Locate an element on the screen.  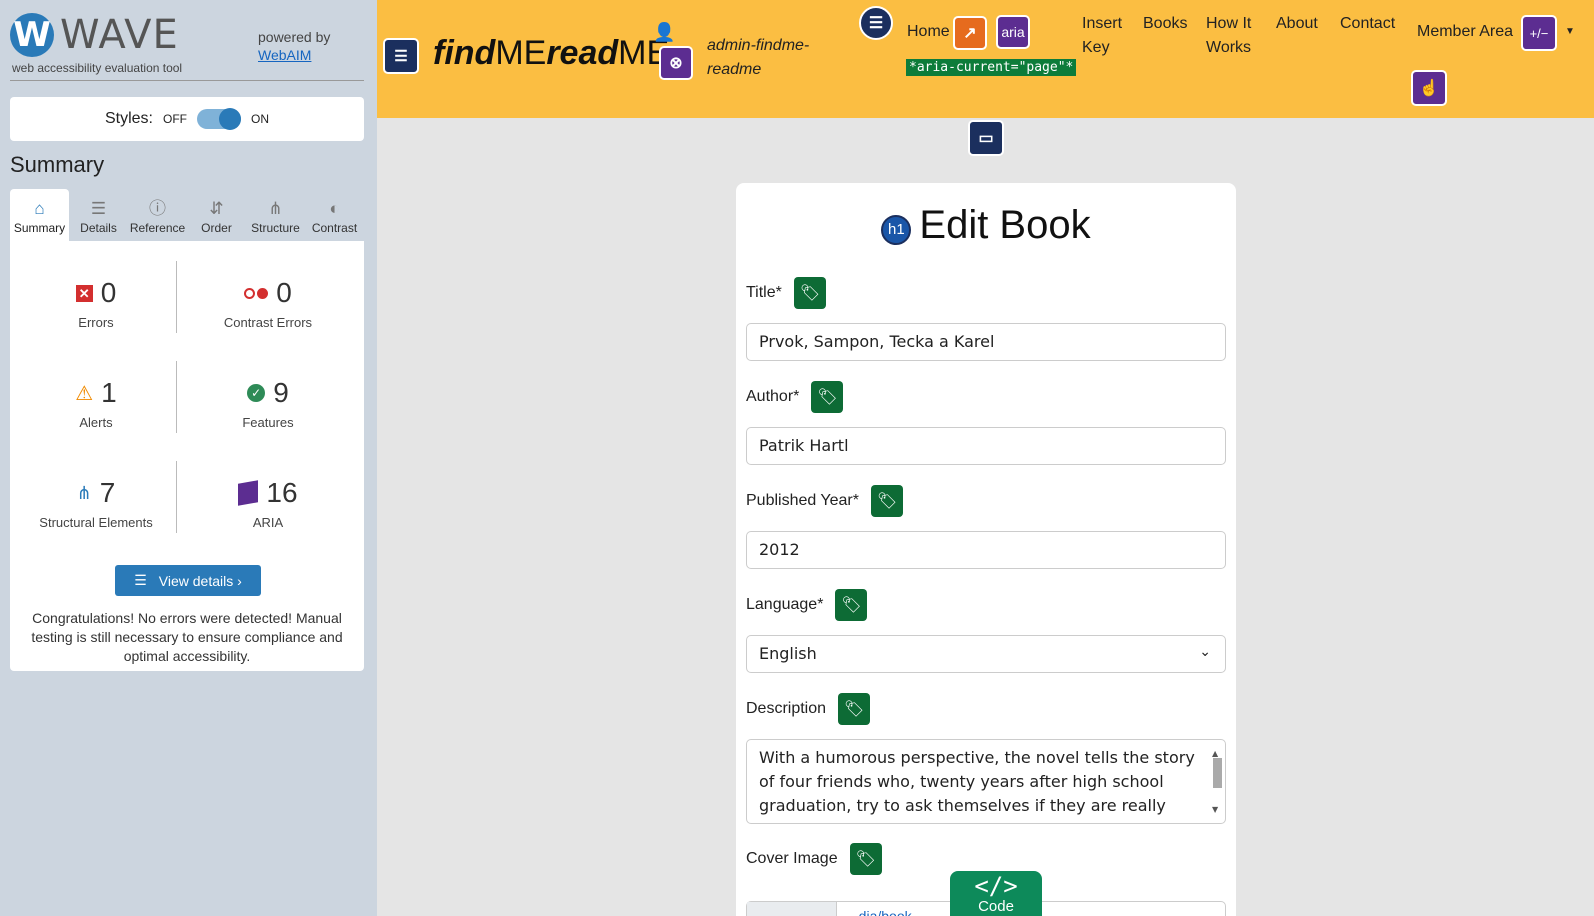
contrast-error-icon is located at coordinates (256, 293).